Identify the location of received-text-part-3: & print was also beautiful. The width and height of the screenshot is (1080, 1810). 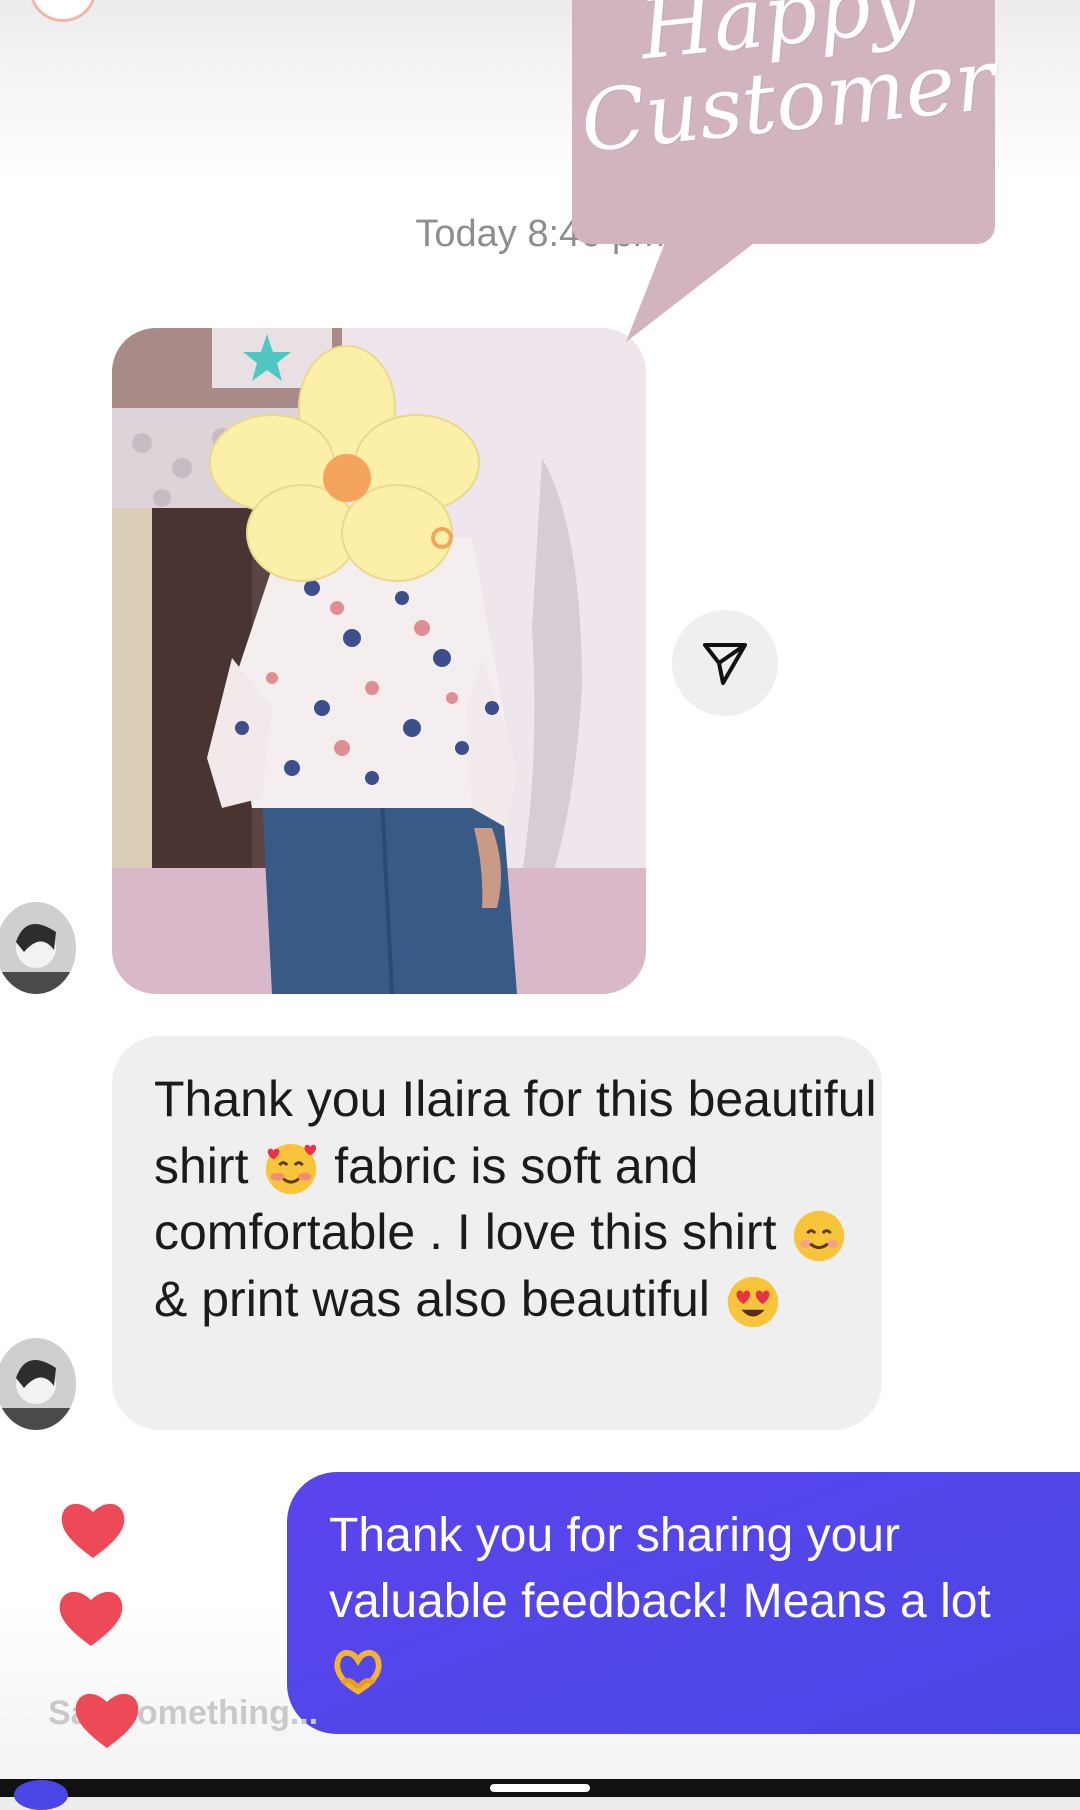
(439, 1298).